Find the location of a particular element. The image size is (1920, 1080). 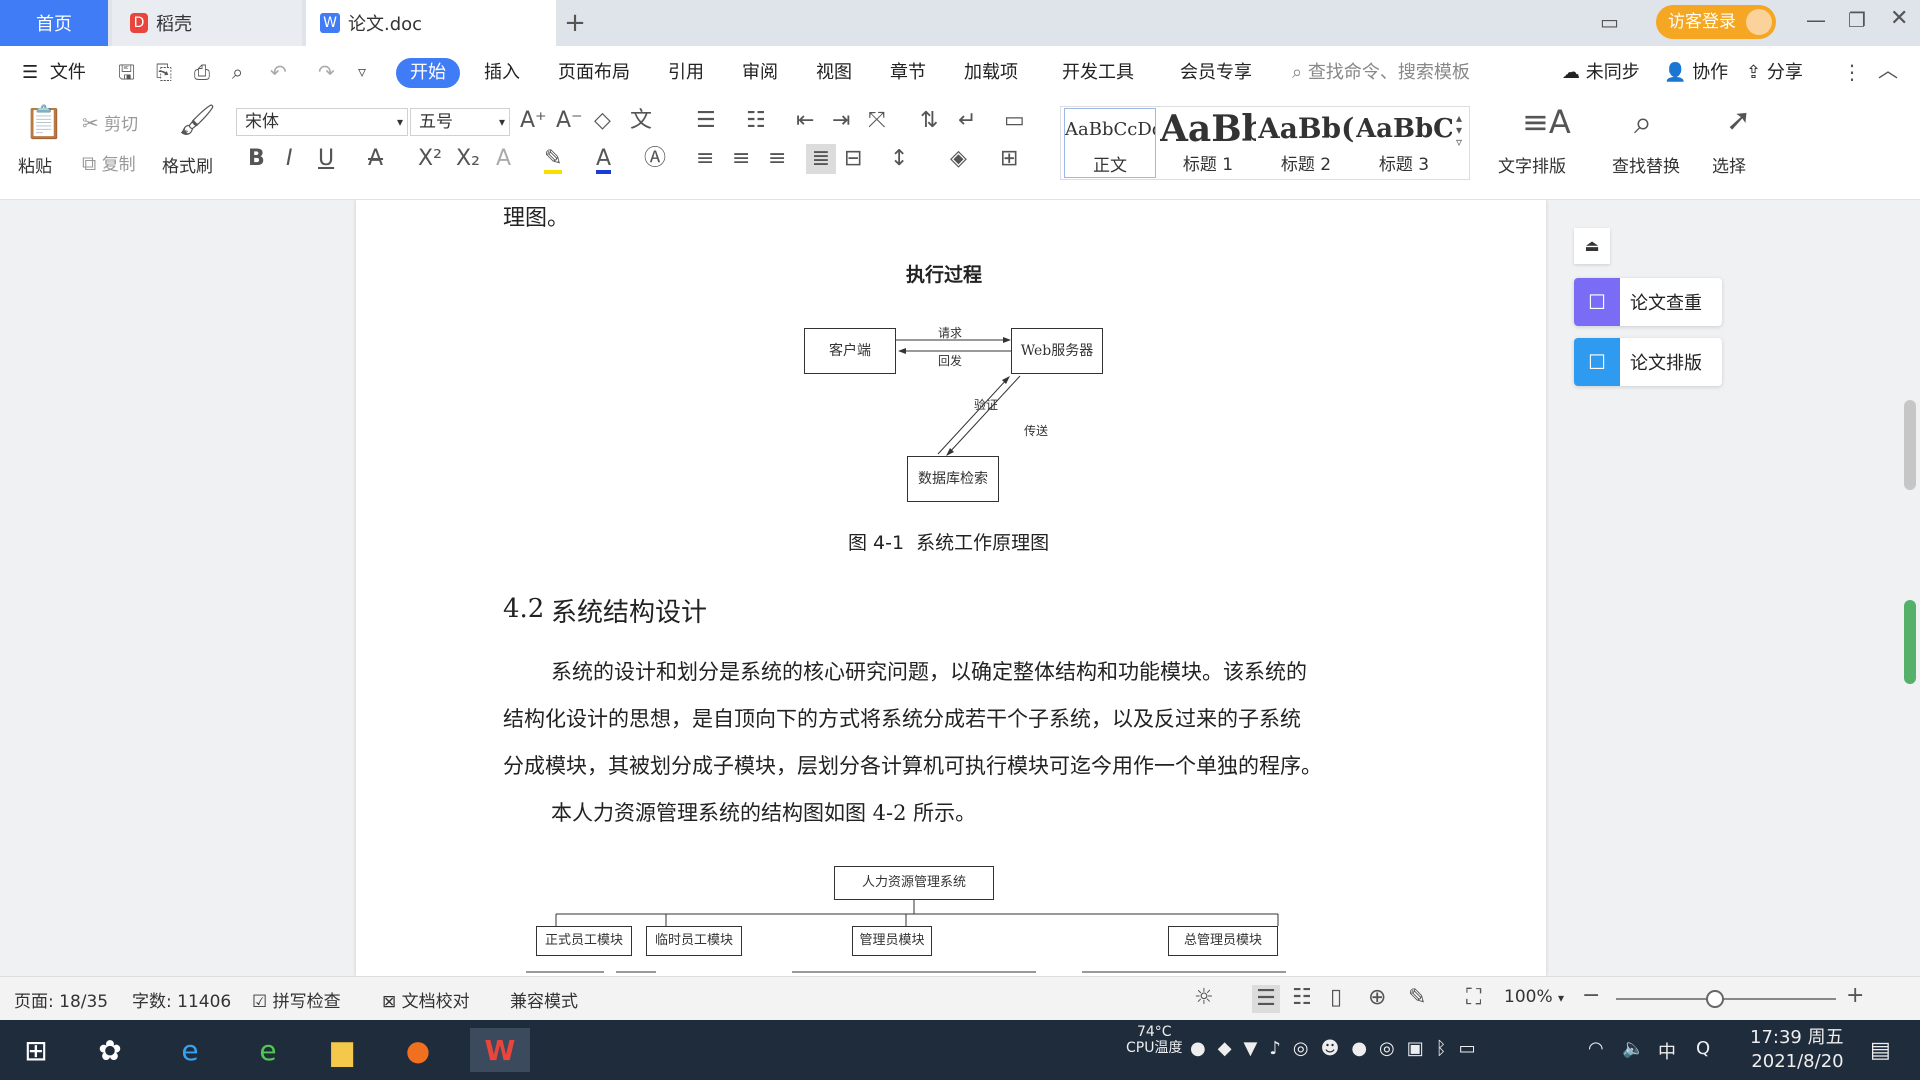

align-right-icon: ≡ is located at coordinates (777, 159).